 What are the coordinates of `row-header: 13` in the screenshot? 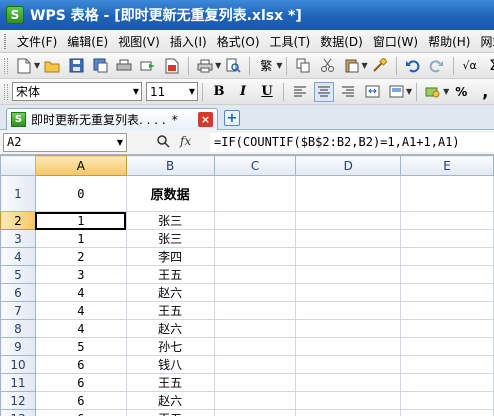 It's located at (18, 412).